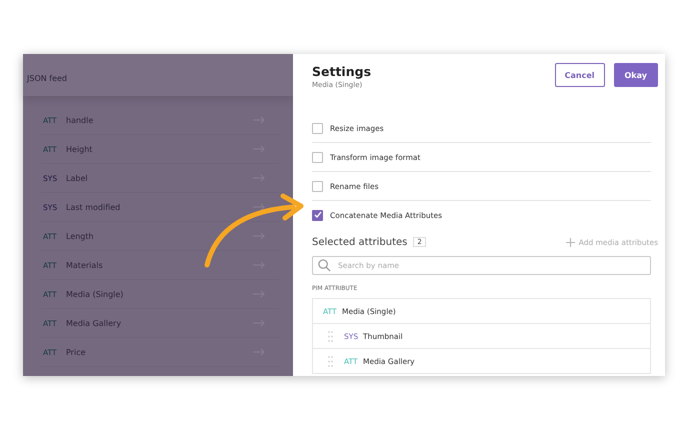 Image resolution: width=688 pixels, height=430 pixels. Describe the element at coordinates (360, 242) in the screenshot. I see `section-heading: Selected attributes` at that location.